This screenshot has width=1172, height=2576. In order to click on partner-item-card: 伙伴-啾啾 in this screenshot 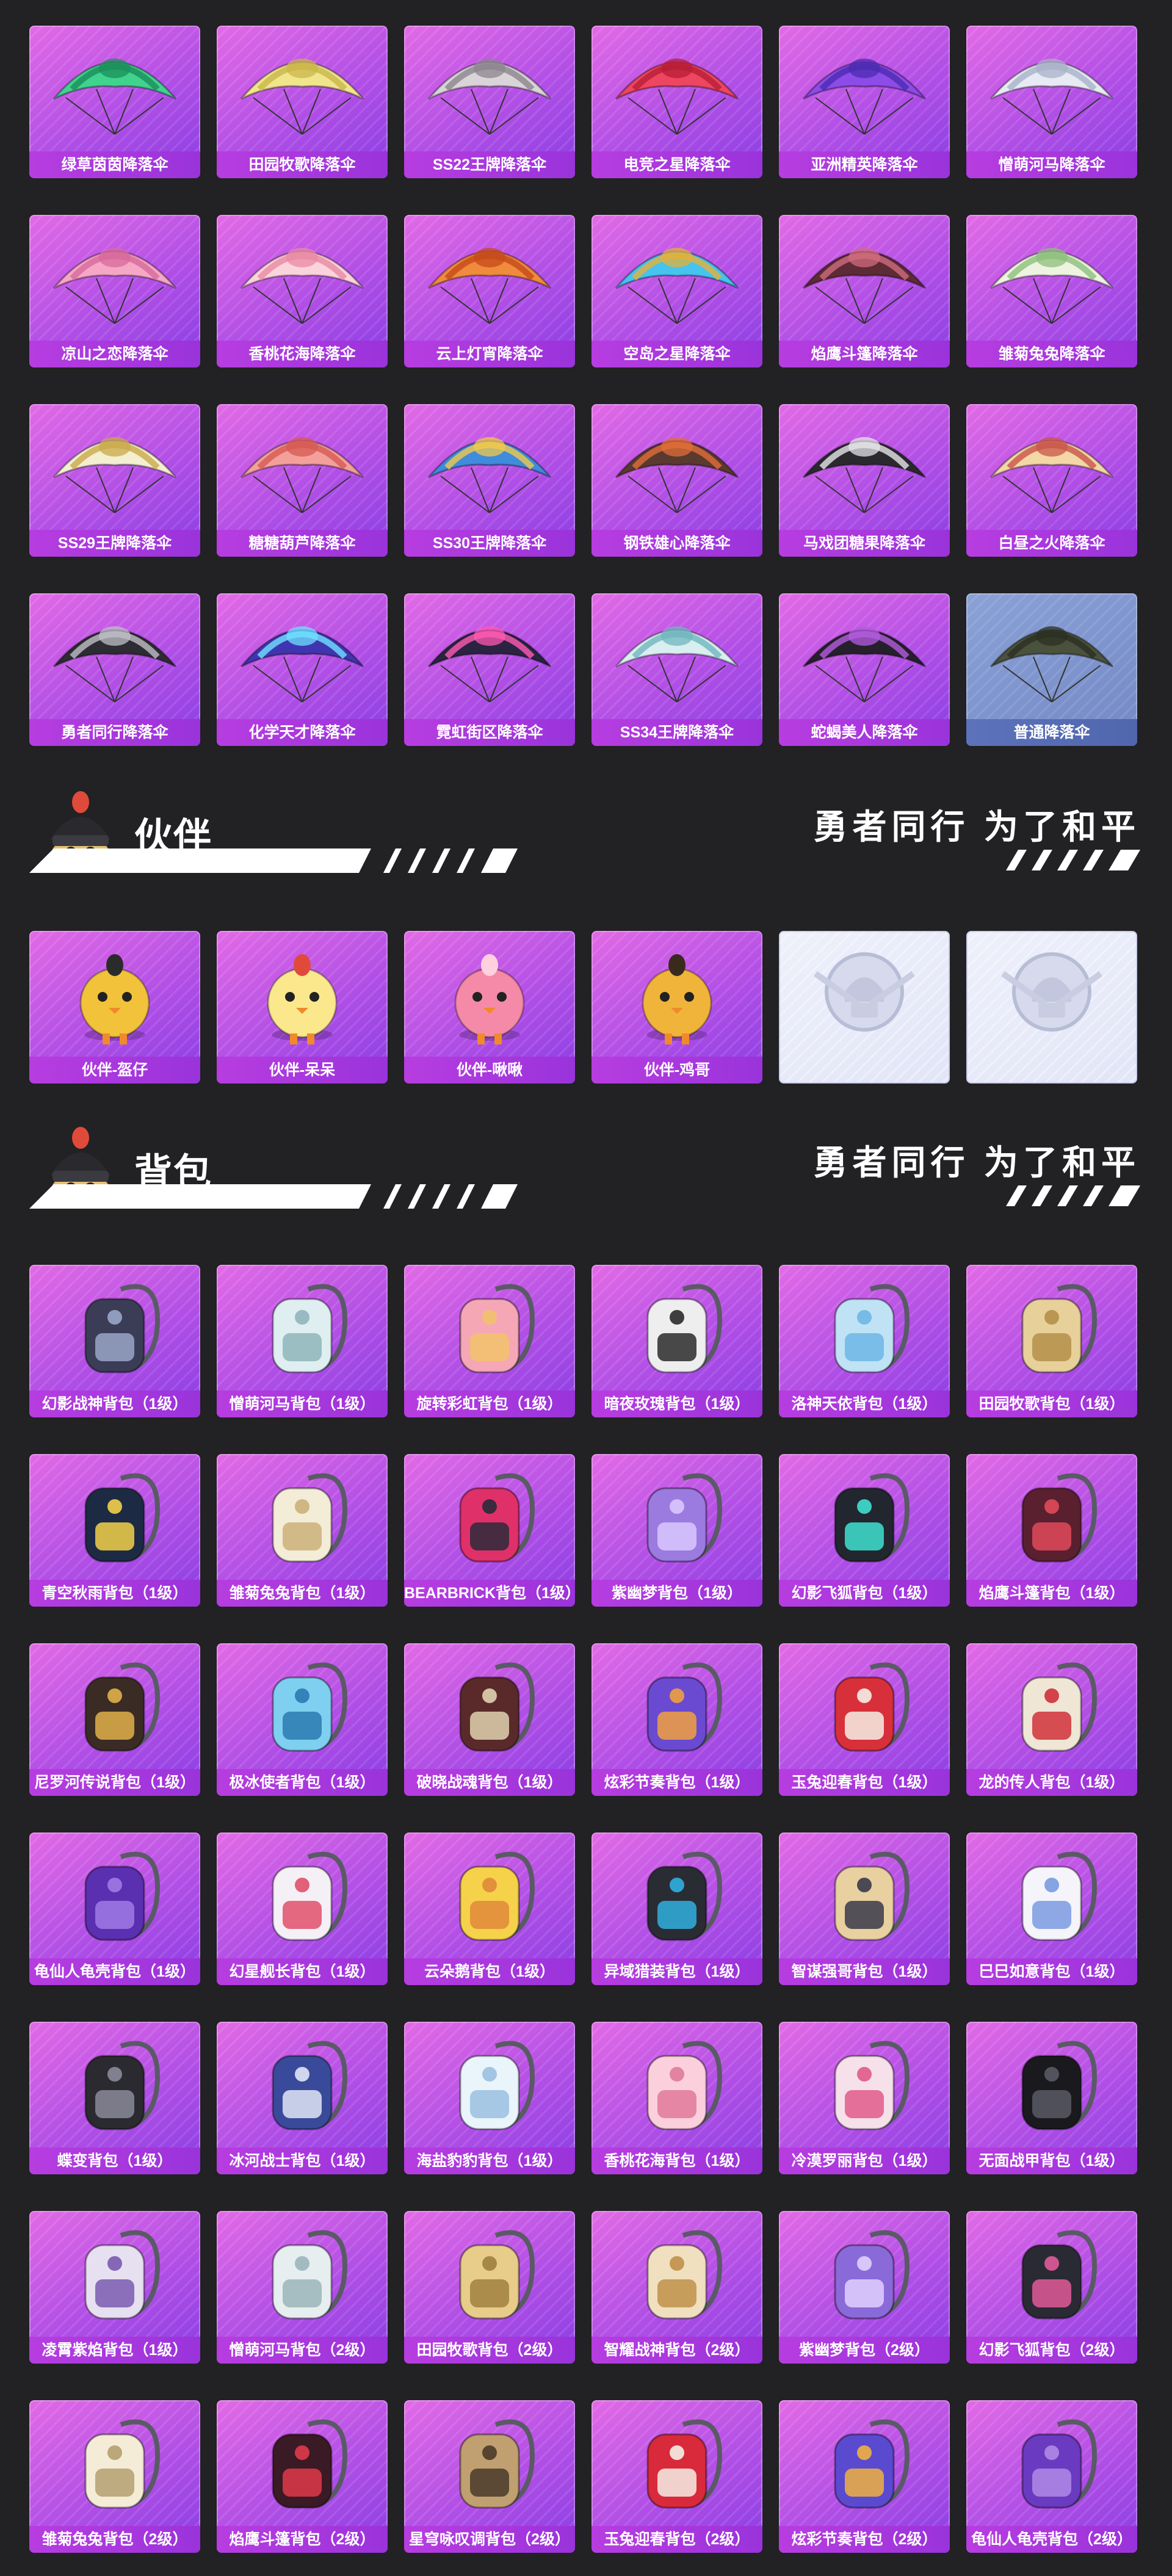, I will do `click(489, 1007)`.